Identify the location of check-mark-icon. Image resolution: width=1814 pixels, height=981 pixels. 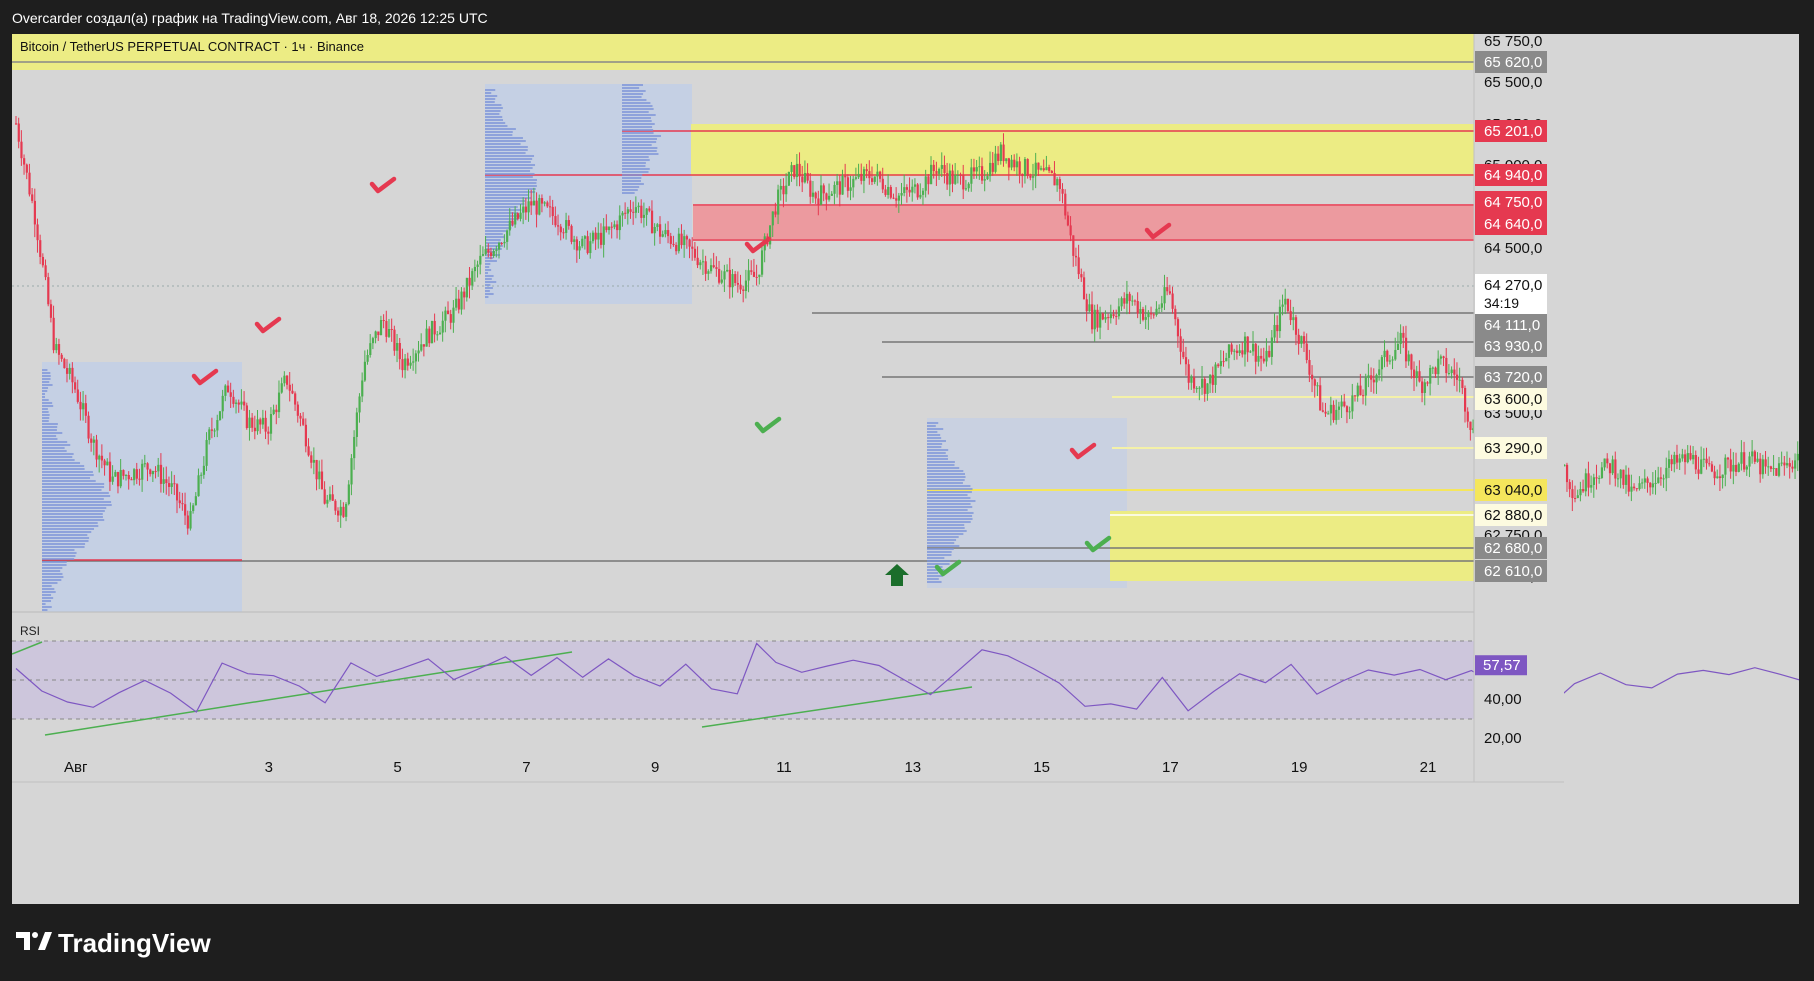
(768, 425).